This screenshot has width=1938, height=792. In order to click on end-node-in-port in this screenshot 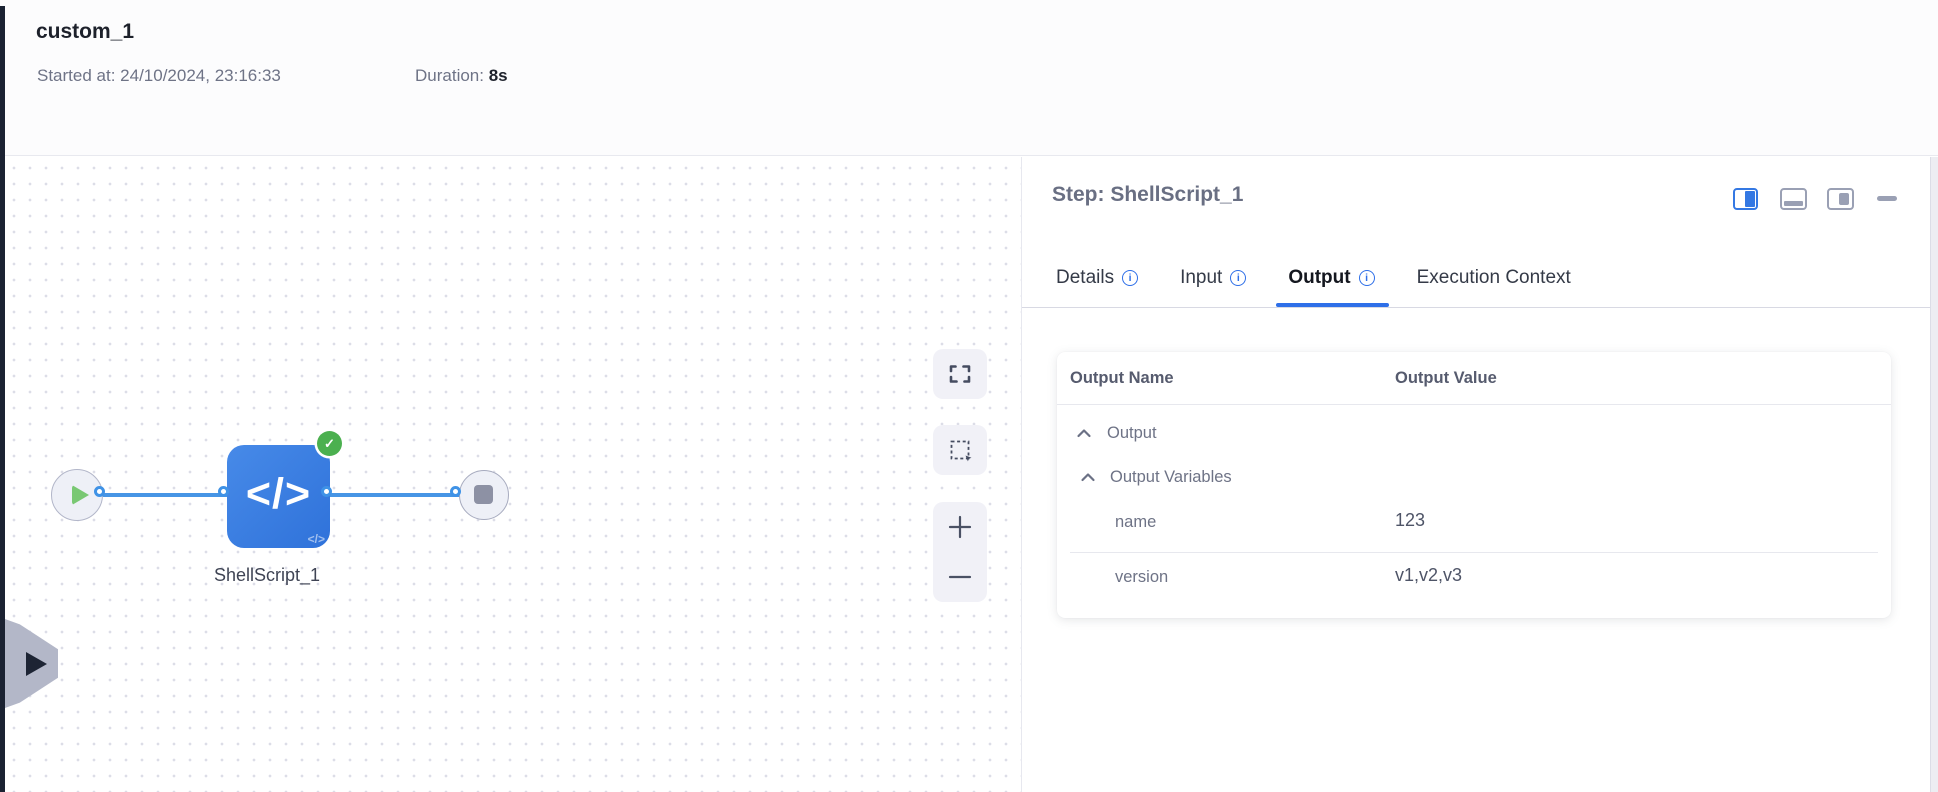, I will do `click(455, 491)`.